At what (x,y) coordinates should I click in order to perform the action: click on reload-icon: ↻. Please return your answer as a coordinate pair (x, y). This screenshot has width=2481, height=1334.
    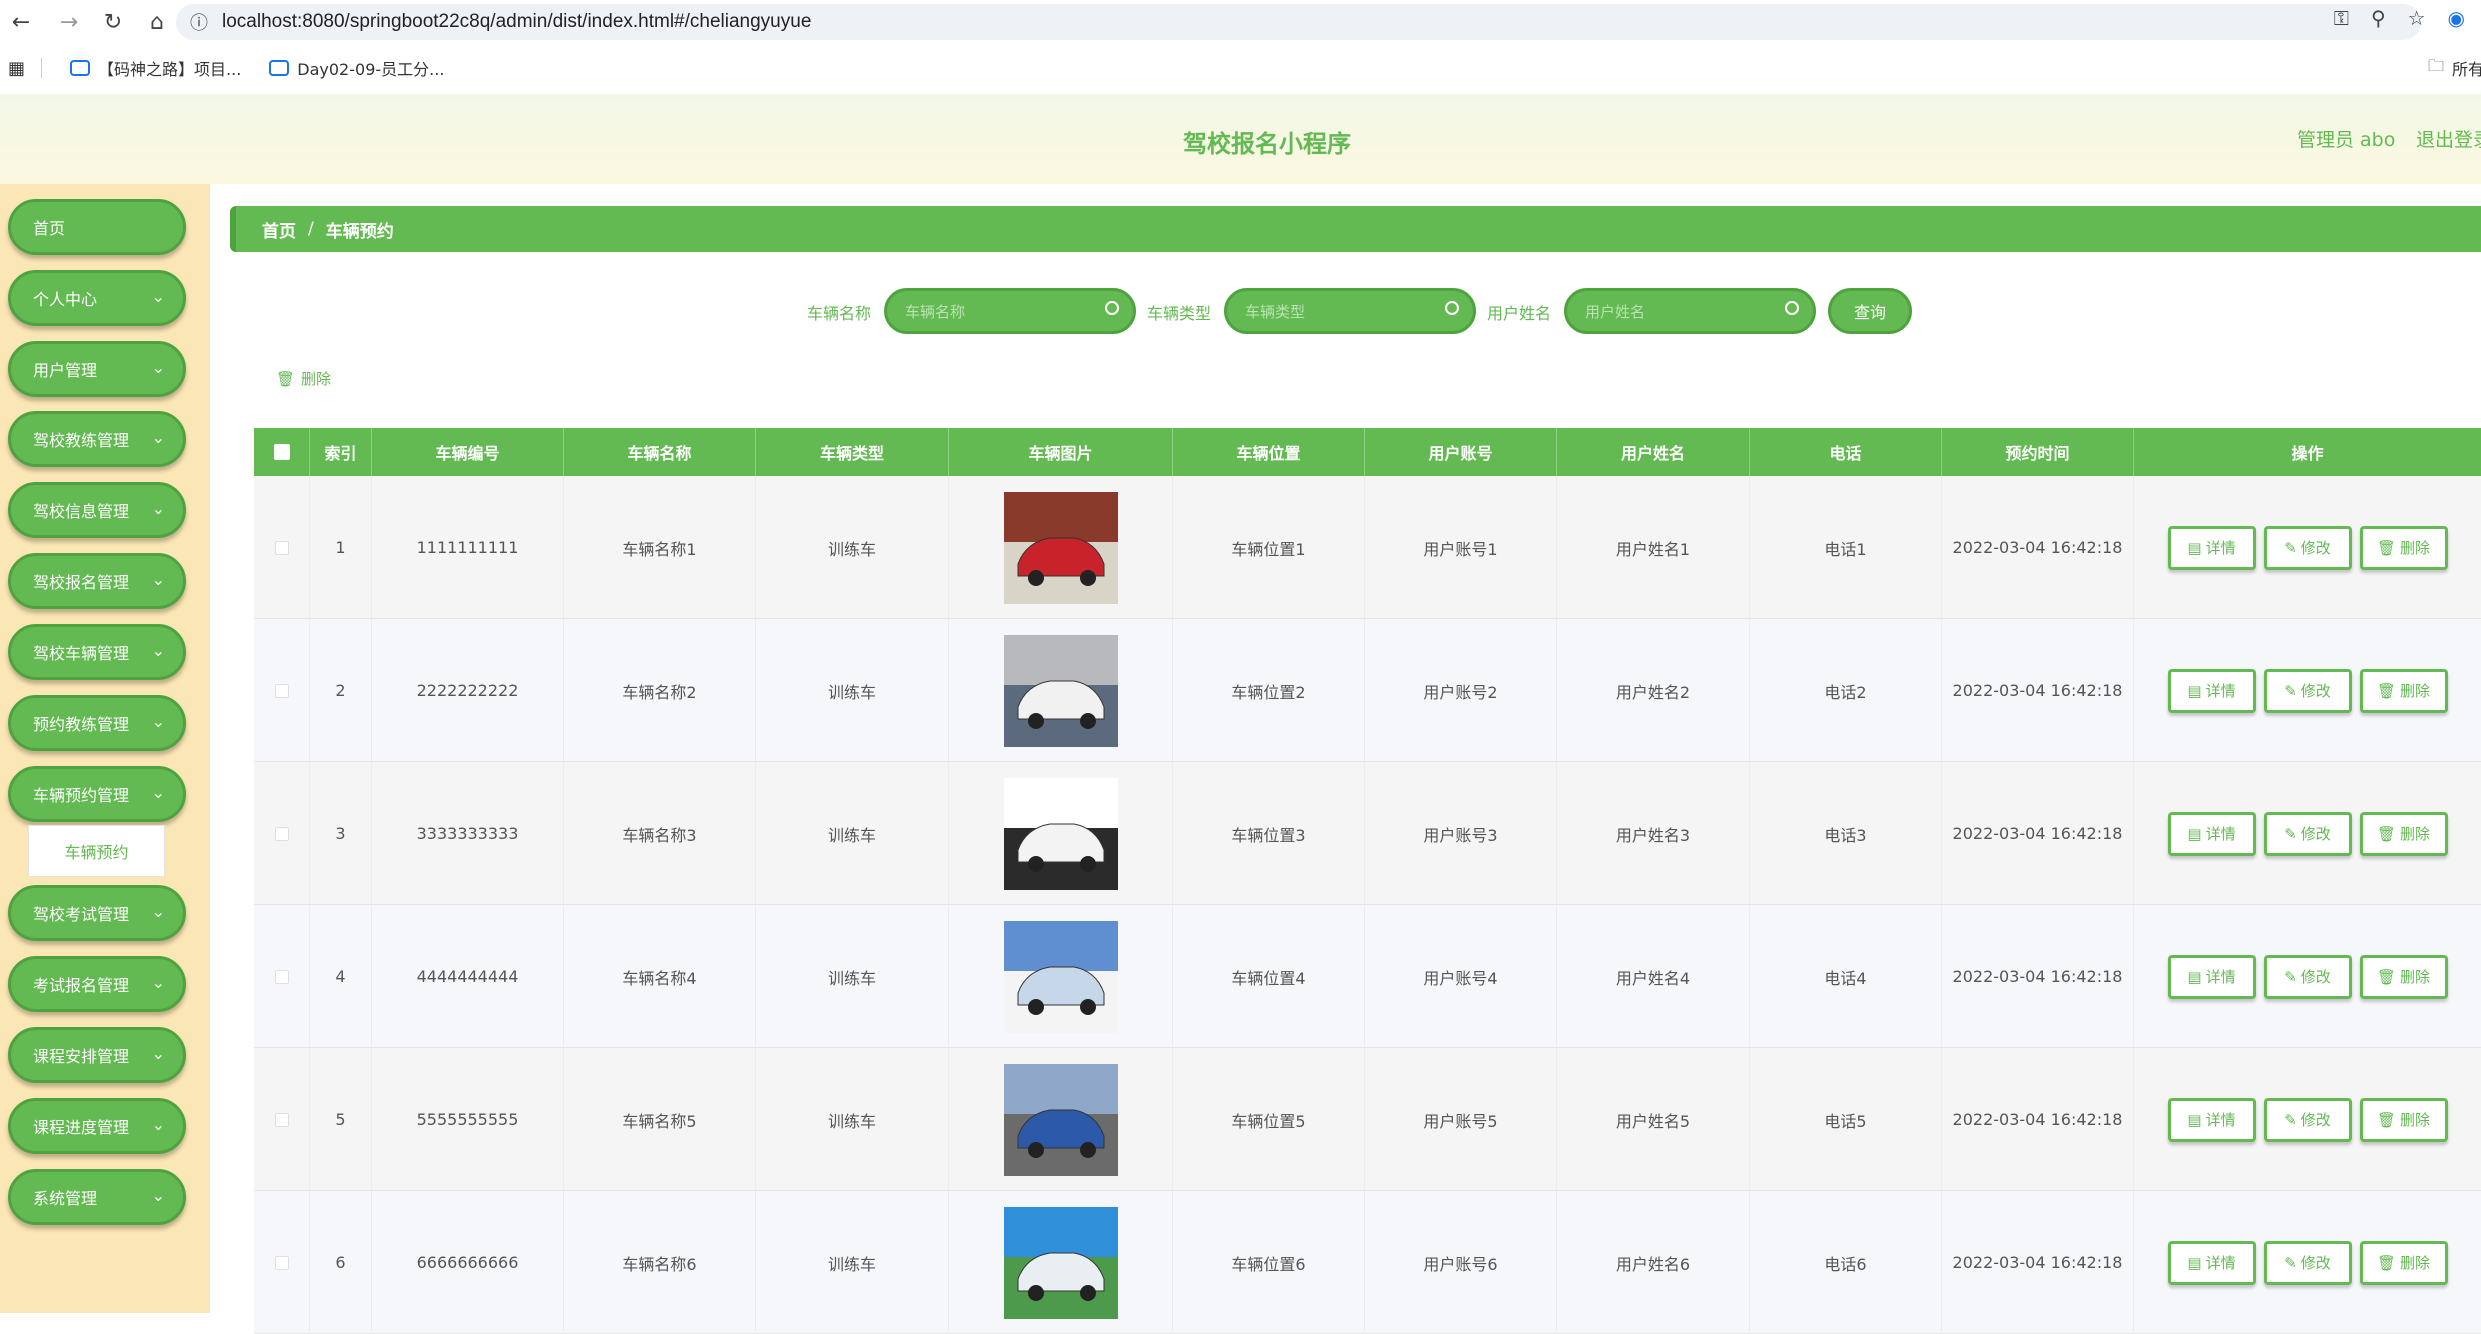
    Looking at the image, I should click on (113, 22).